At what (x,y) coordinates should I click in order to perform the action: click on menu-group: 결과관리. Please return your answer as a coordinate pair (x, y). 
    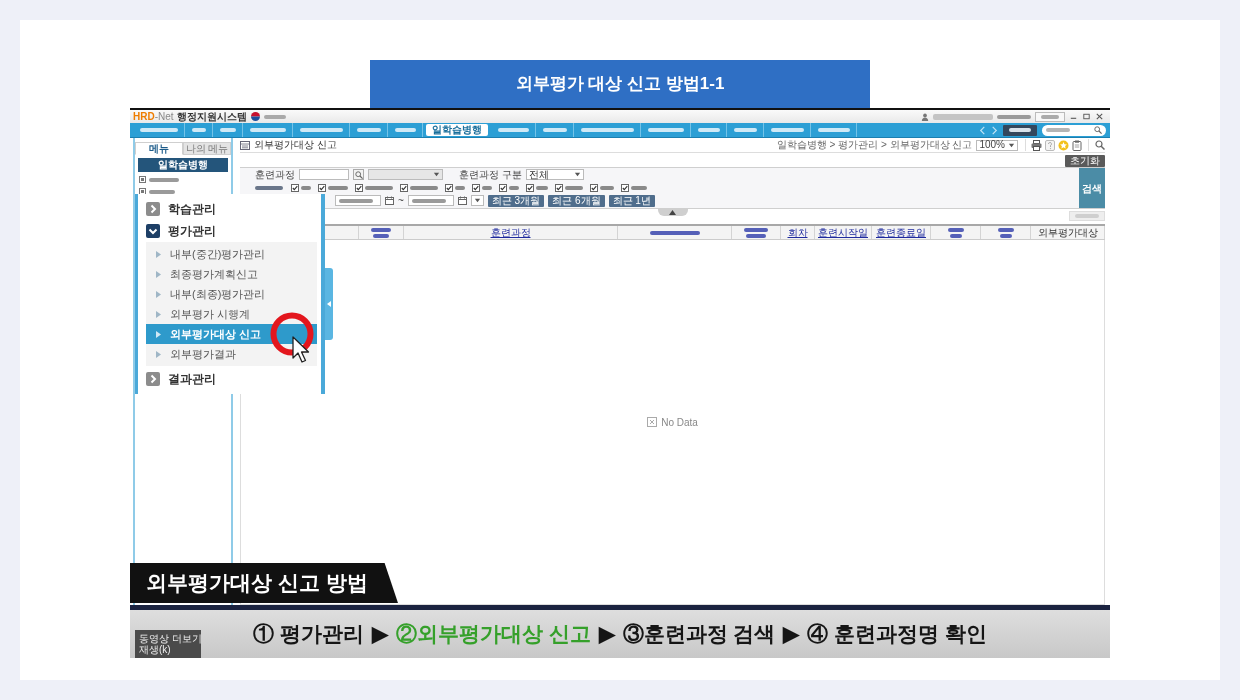
    Looking at the image, I should click on (229, 379).